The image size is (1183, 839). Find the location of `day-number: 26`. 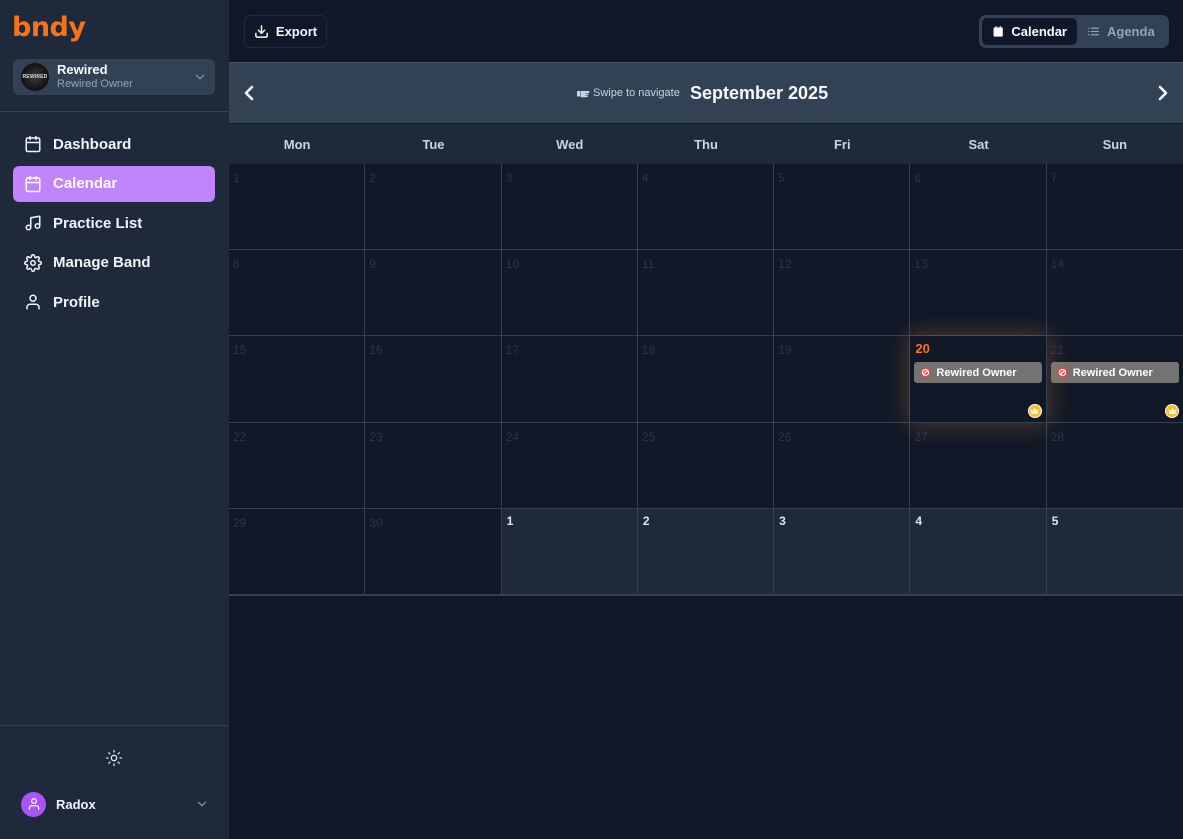

day-number: 26 is located at coordinates (785, 436).